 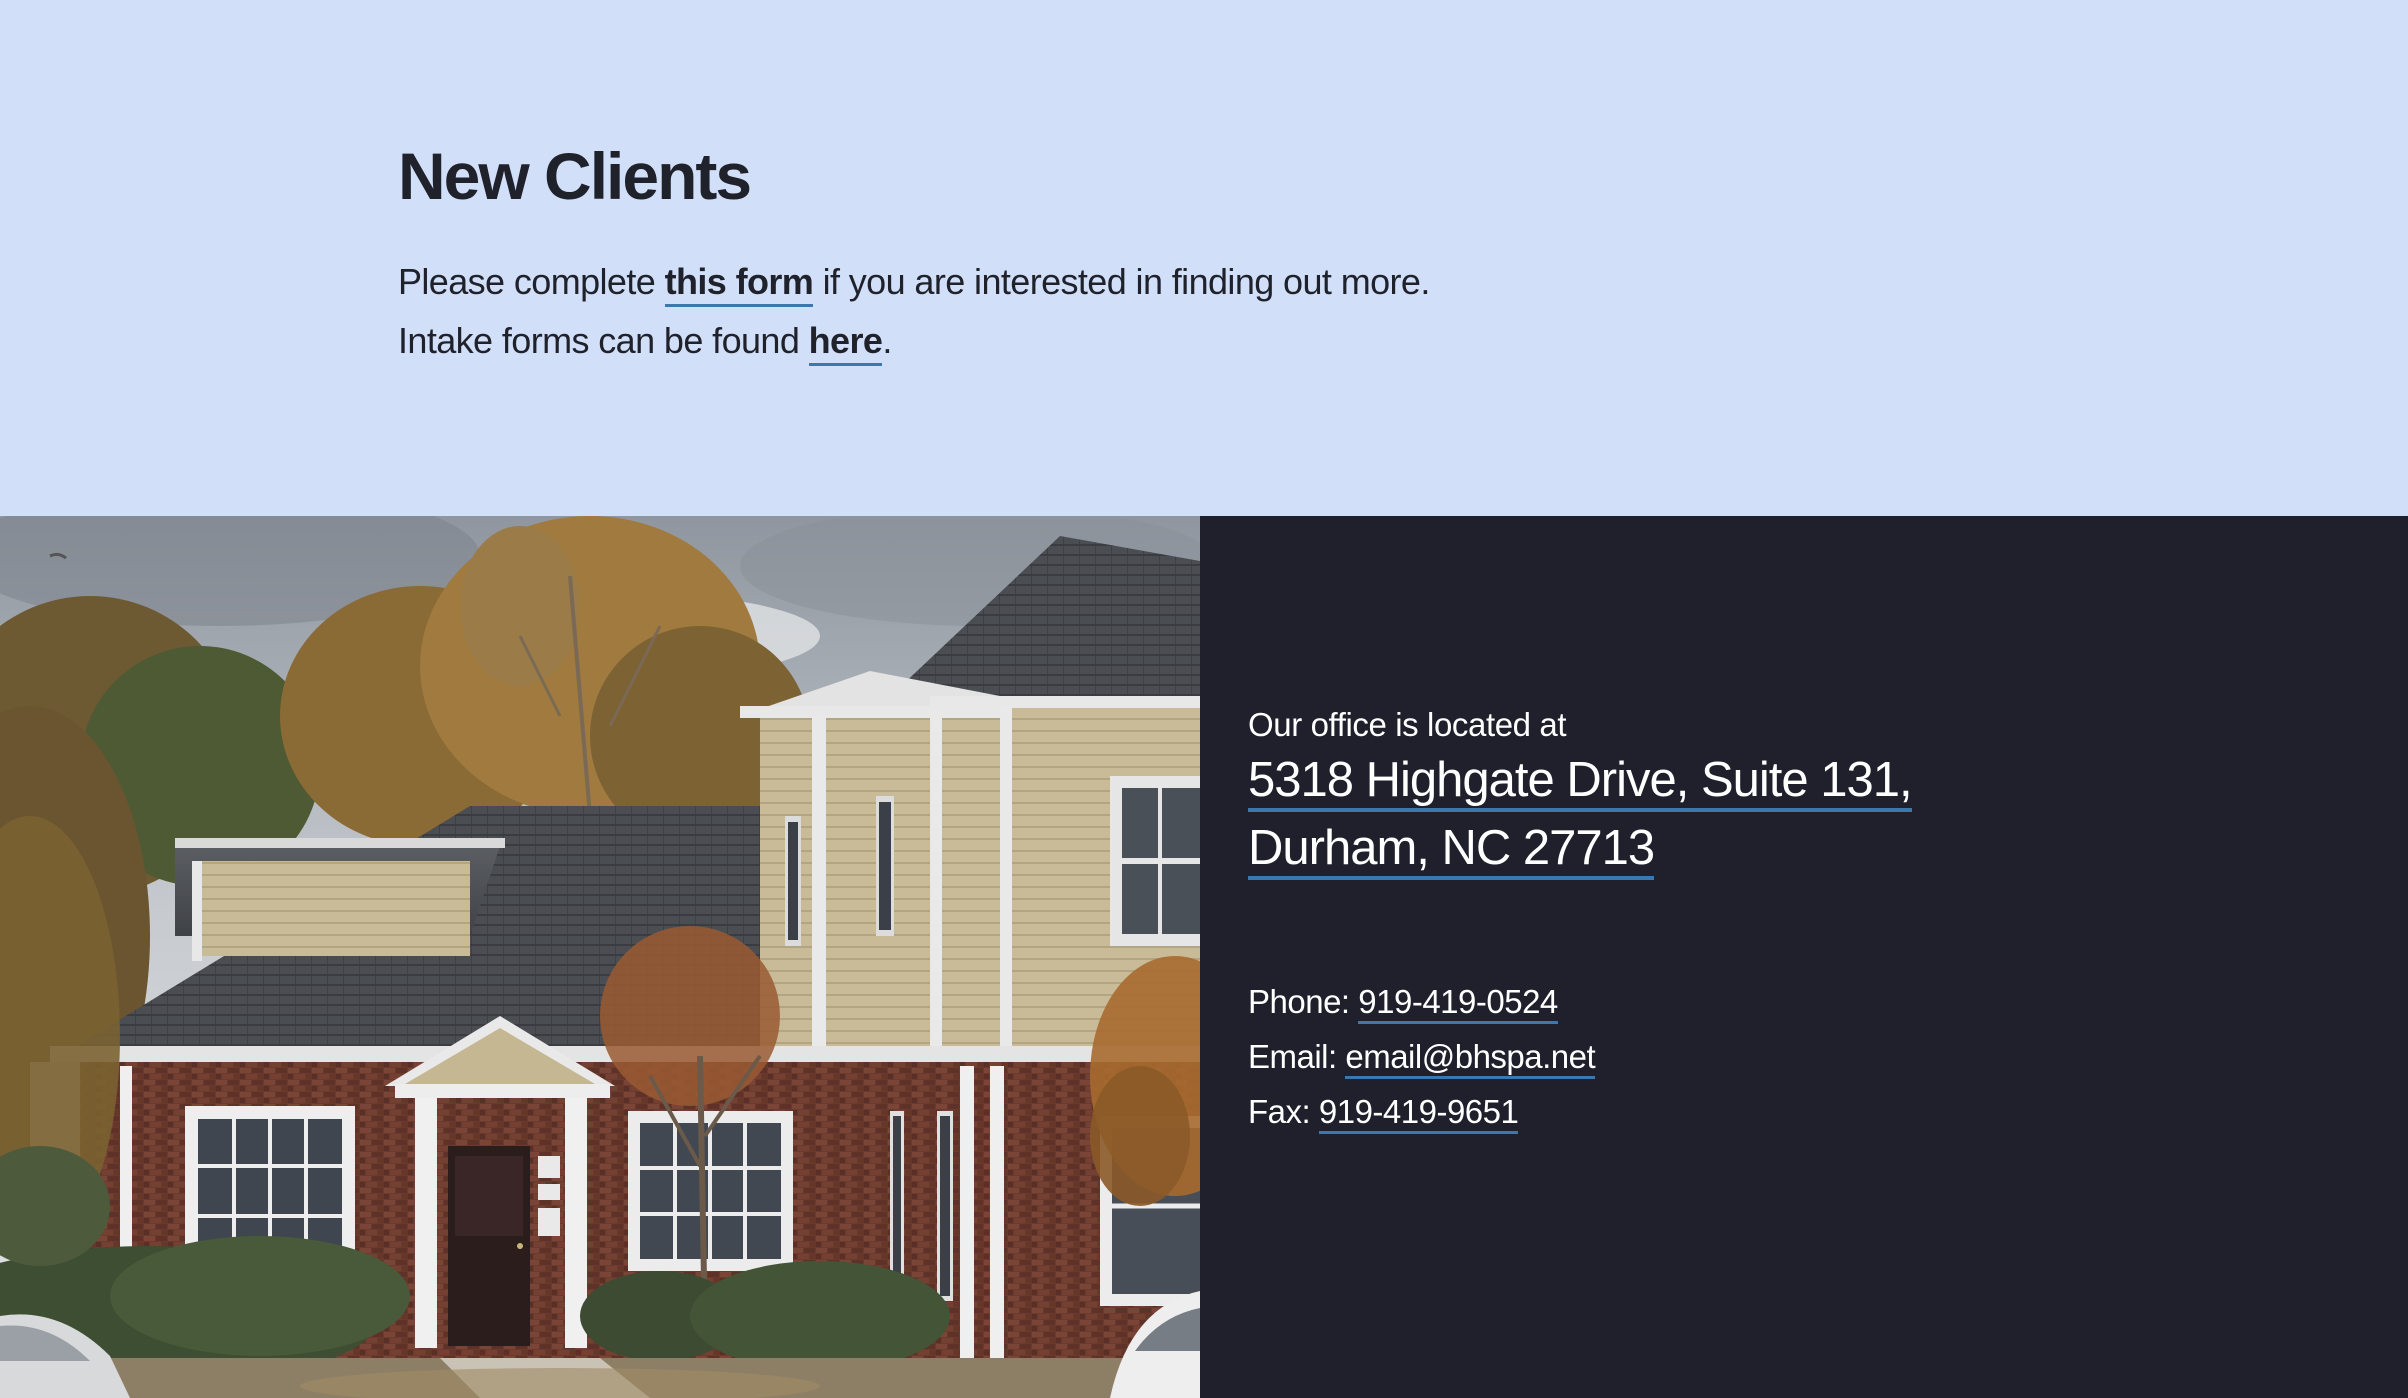 What do you see at coordinates (531, 281) in the screenshot?
I see `form-text-before: Please complete` at bounding box center [531, 281].